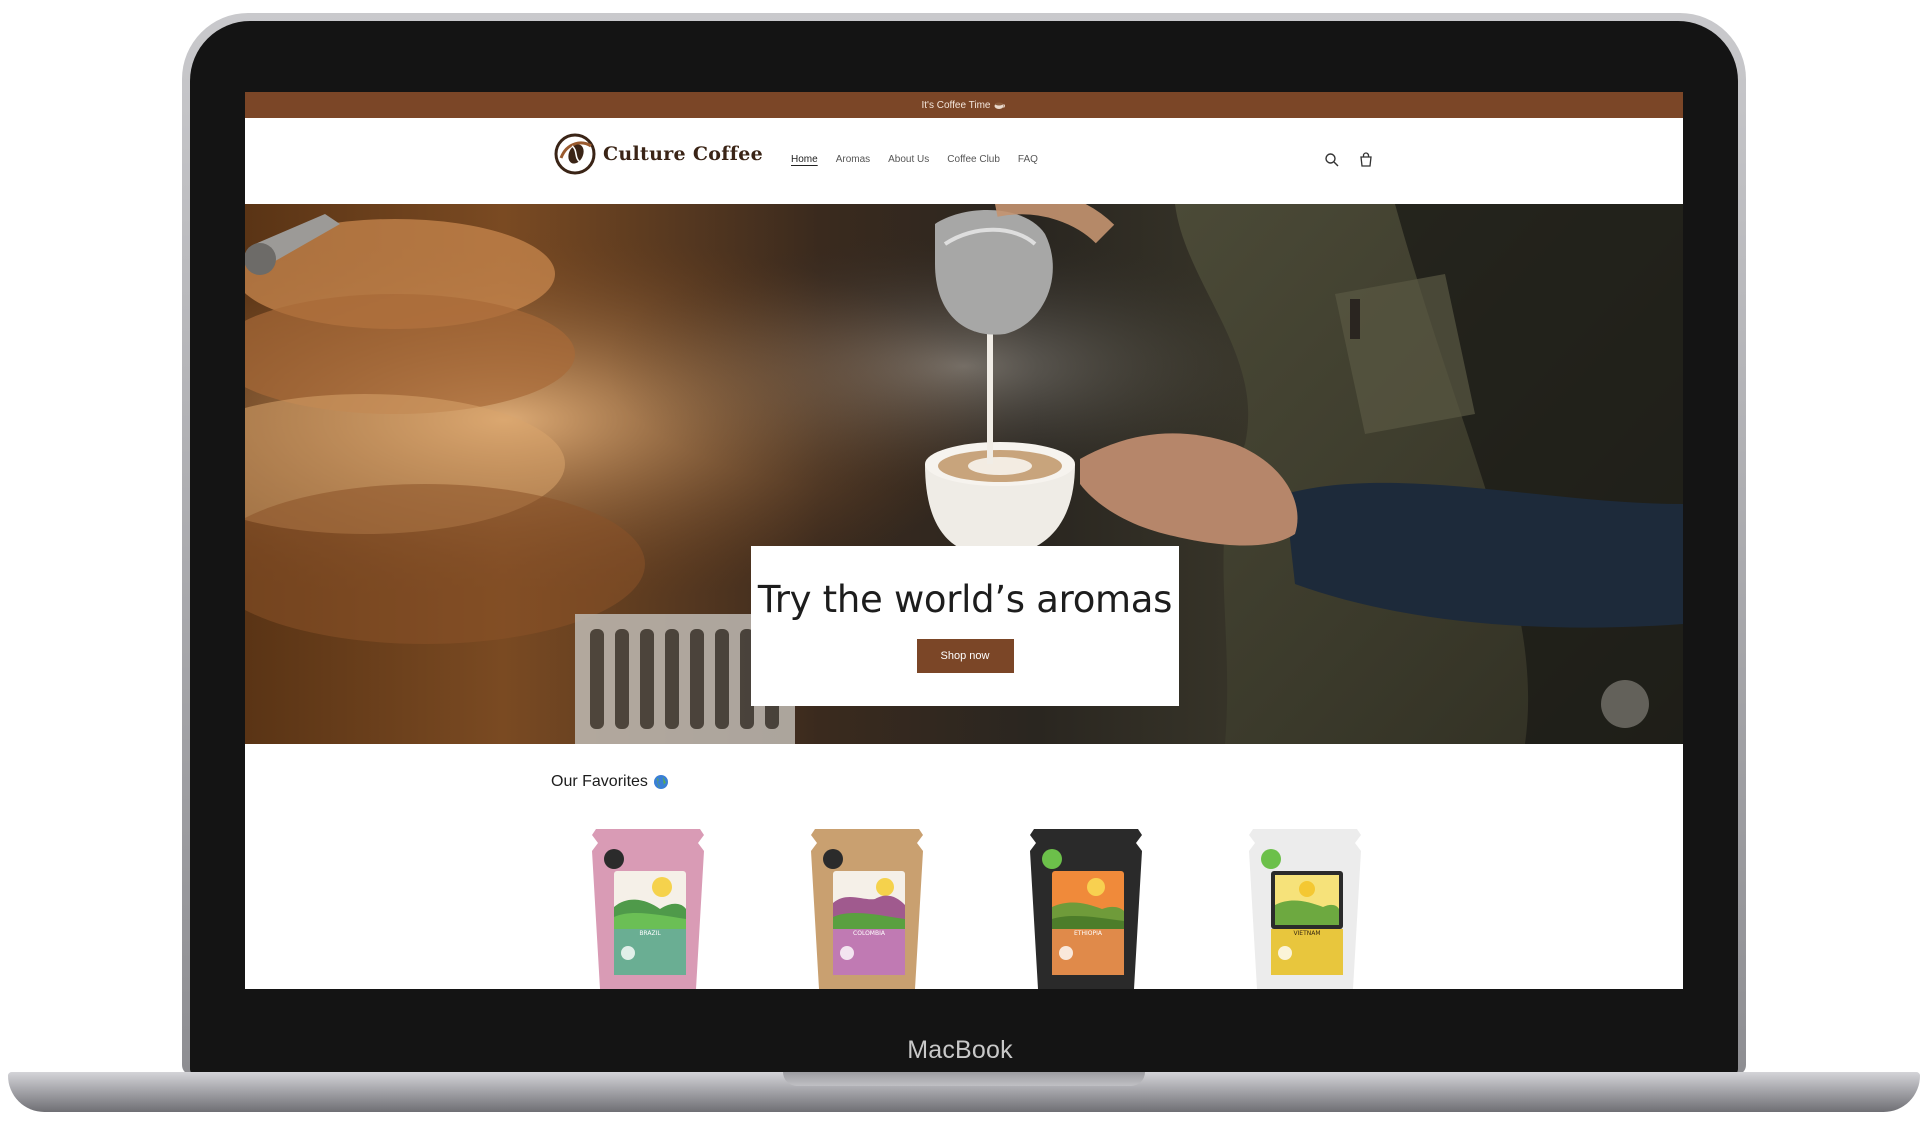 This screenshot has height=1129, width=1920. What do you see at coordinates (956, 105) in the screenshot?
I see `announcement-text: It's Coffee Time` at bounding box center [956, 105].